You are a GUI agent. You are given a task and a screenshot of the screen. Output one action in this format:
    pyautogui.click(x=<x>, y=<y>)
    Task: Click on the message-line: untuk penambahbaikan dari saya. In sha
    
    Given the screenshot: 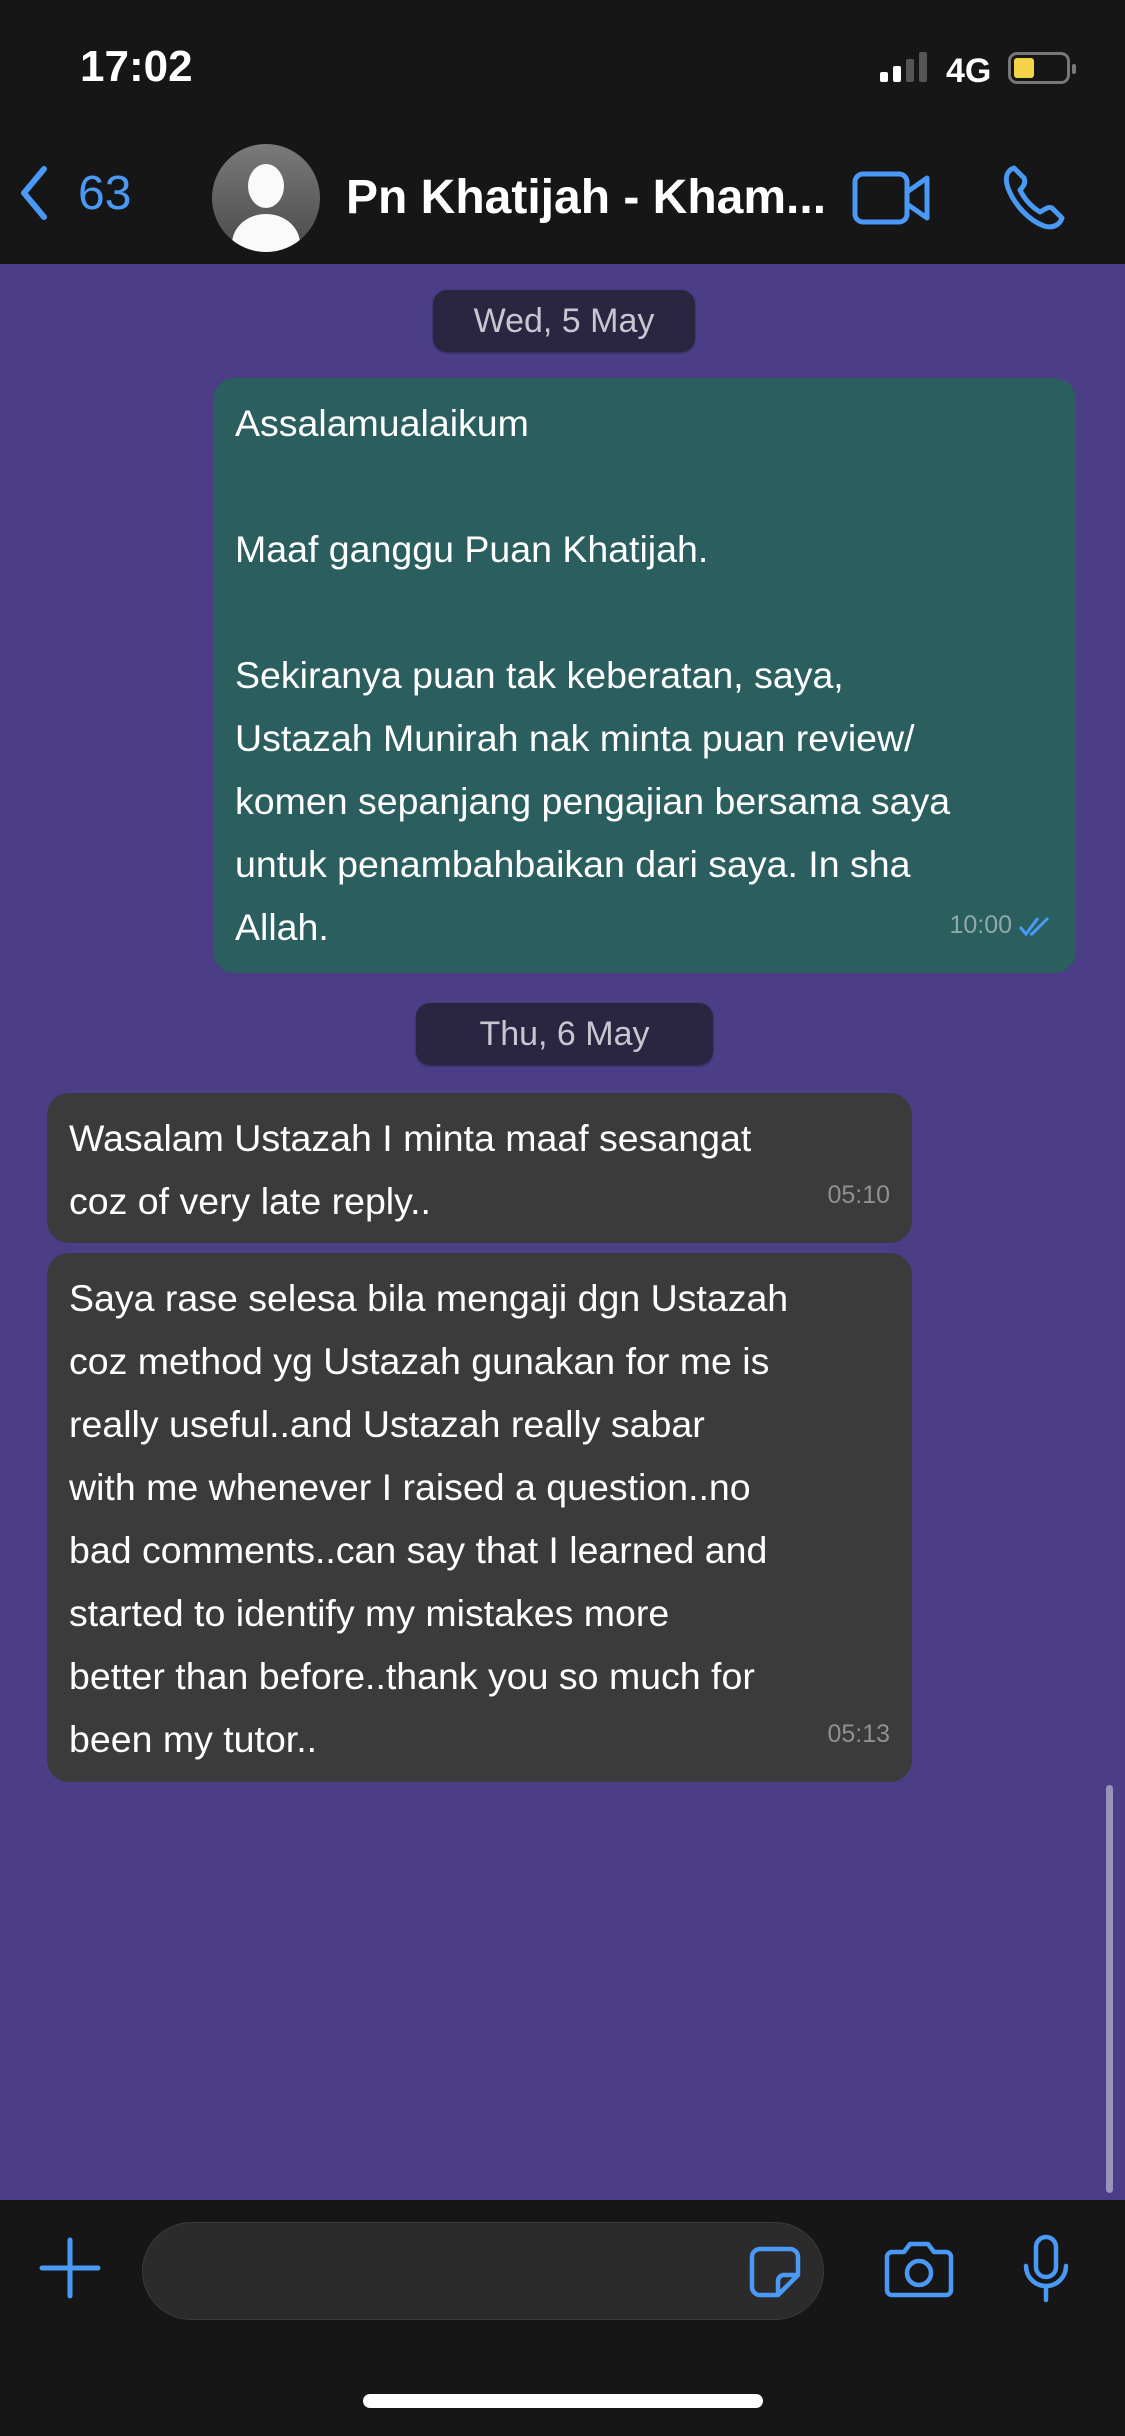 What is the action you would take?
    pyautogui.click(x=573, y=864)
    